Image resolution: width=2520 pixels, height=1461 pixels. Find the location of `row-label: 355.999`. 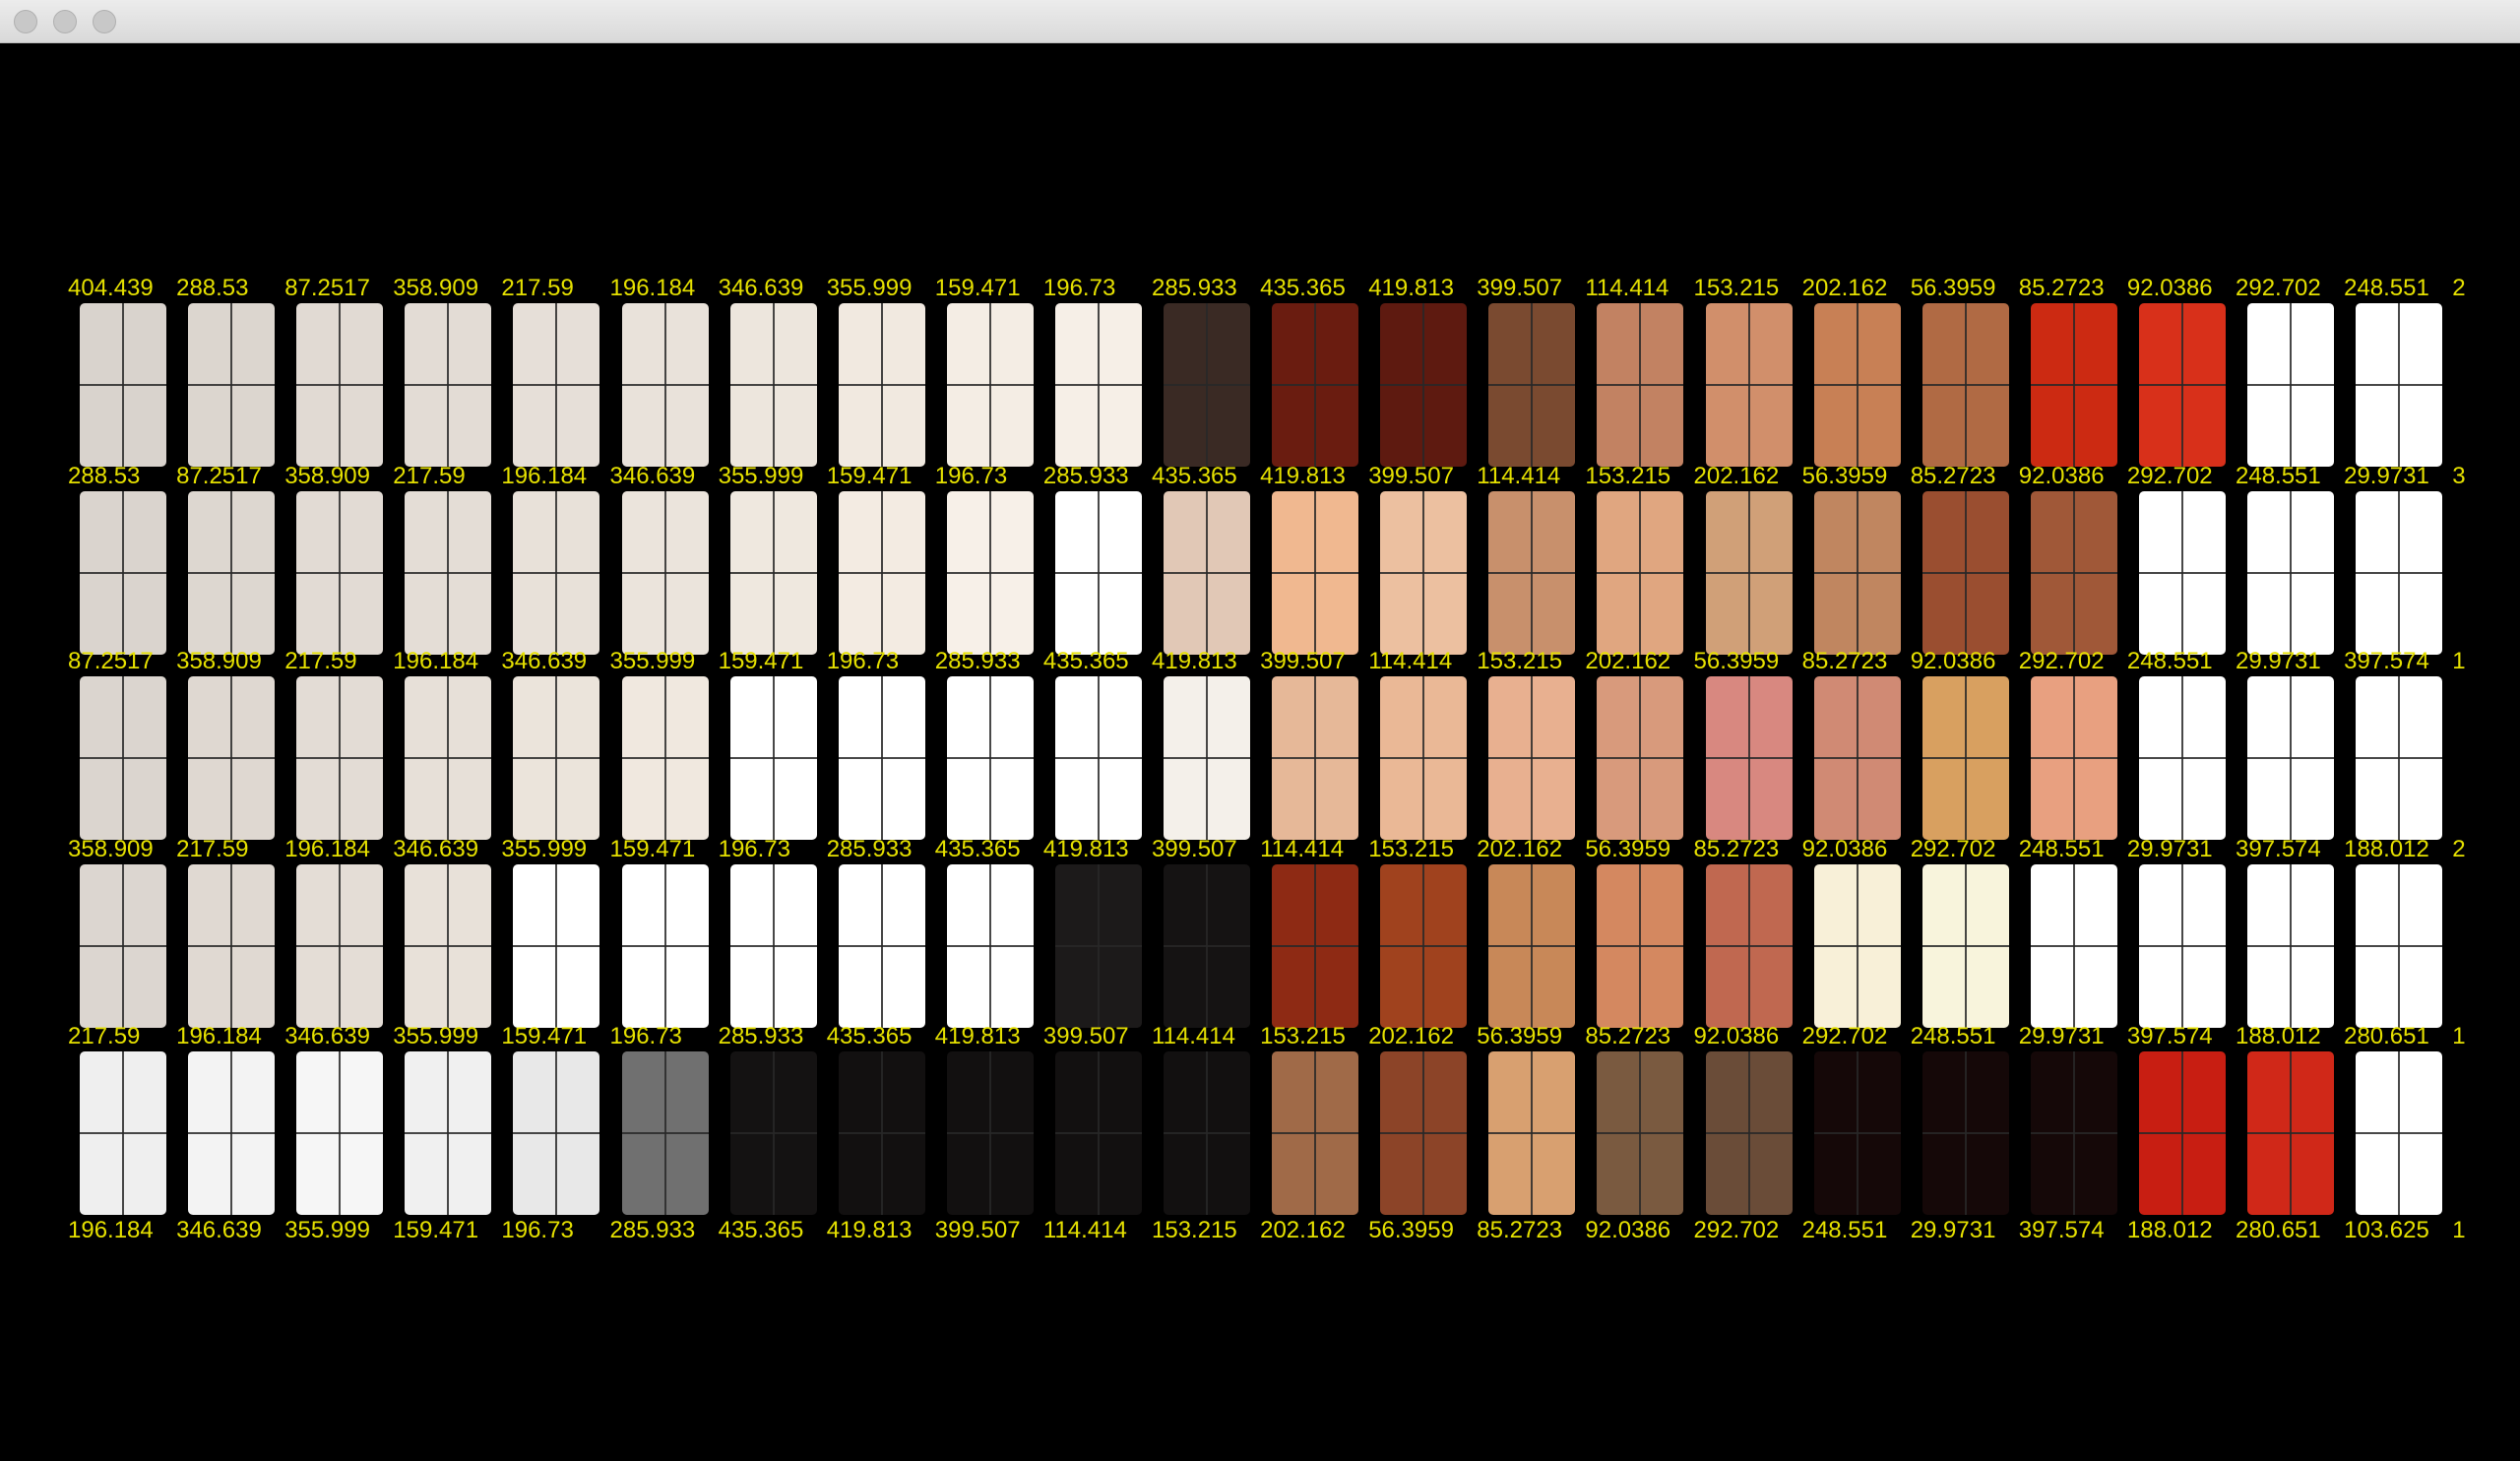

row-label: 355.999 is located at coordinates (652, 661).